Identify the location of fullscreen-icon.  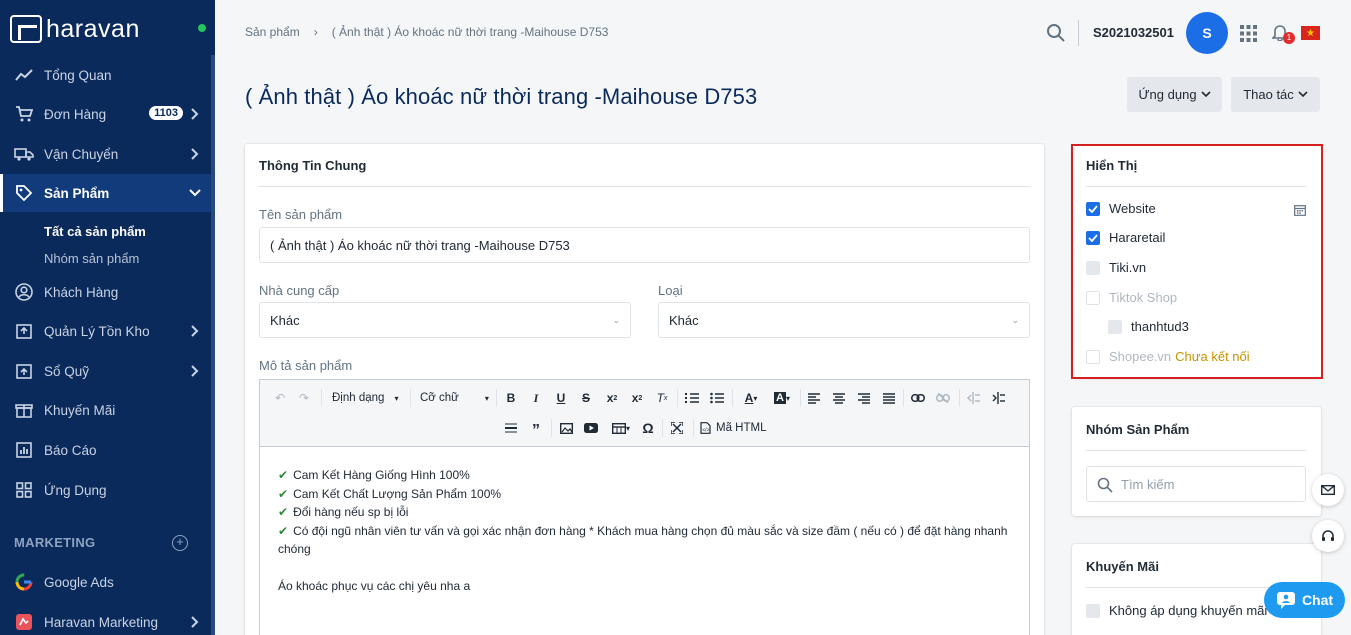
(677, 428).